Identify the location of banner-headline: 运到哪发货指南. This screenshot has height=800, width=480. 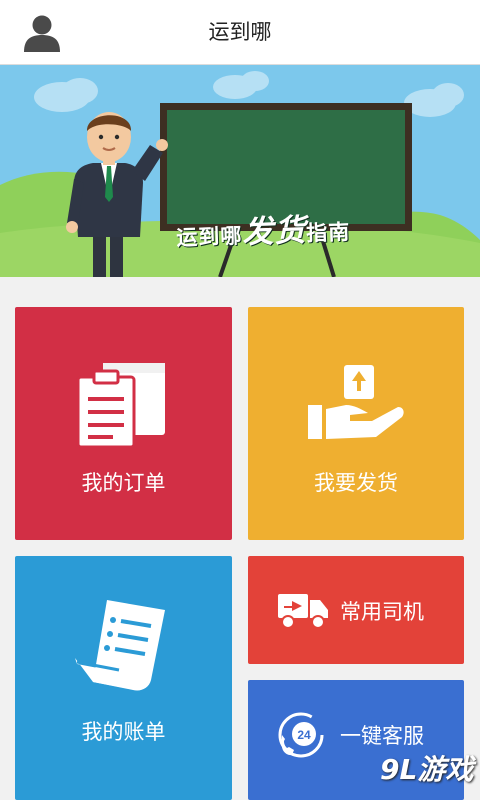
(290, 226).